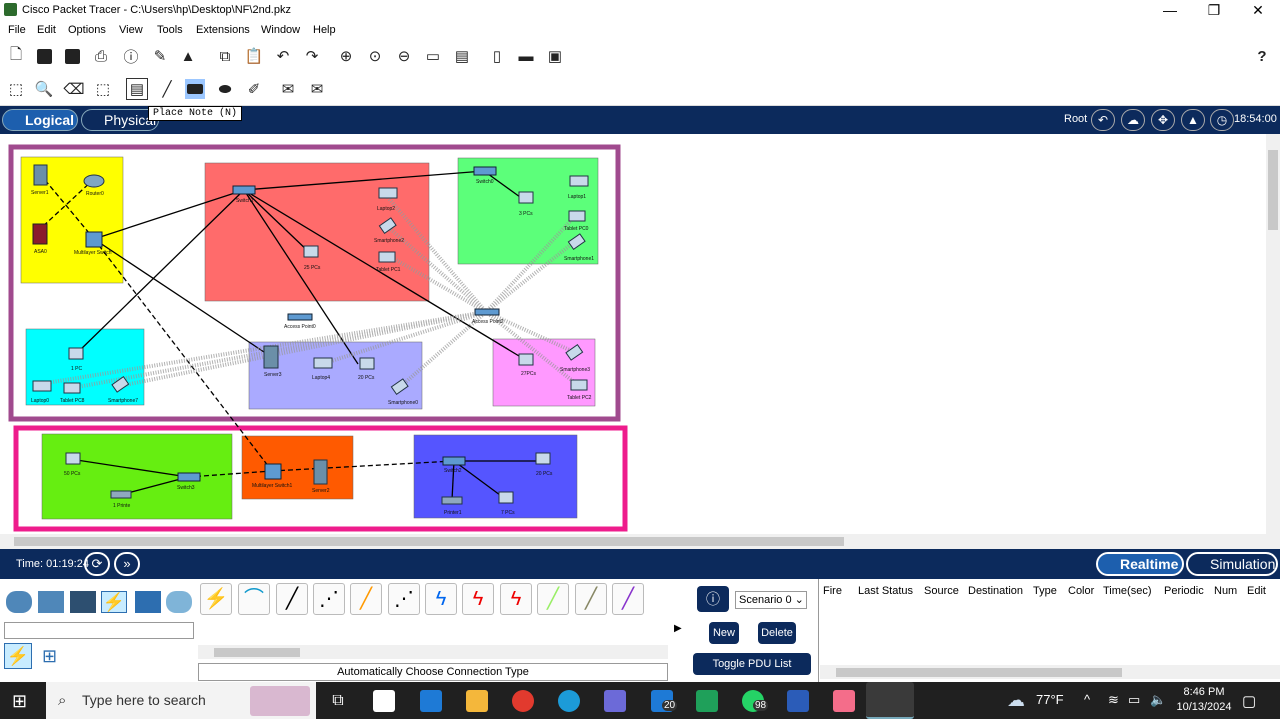 The height and width of the screenshot is (719, 1280). I want to click on serial-dte-icon: ϟ, so click(516, 599).